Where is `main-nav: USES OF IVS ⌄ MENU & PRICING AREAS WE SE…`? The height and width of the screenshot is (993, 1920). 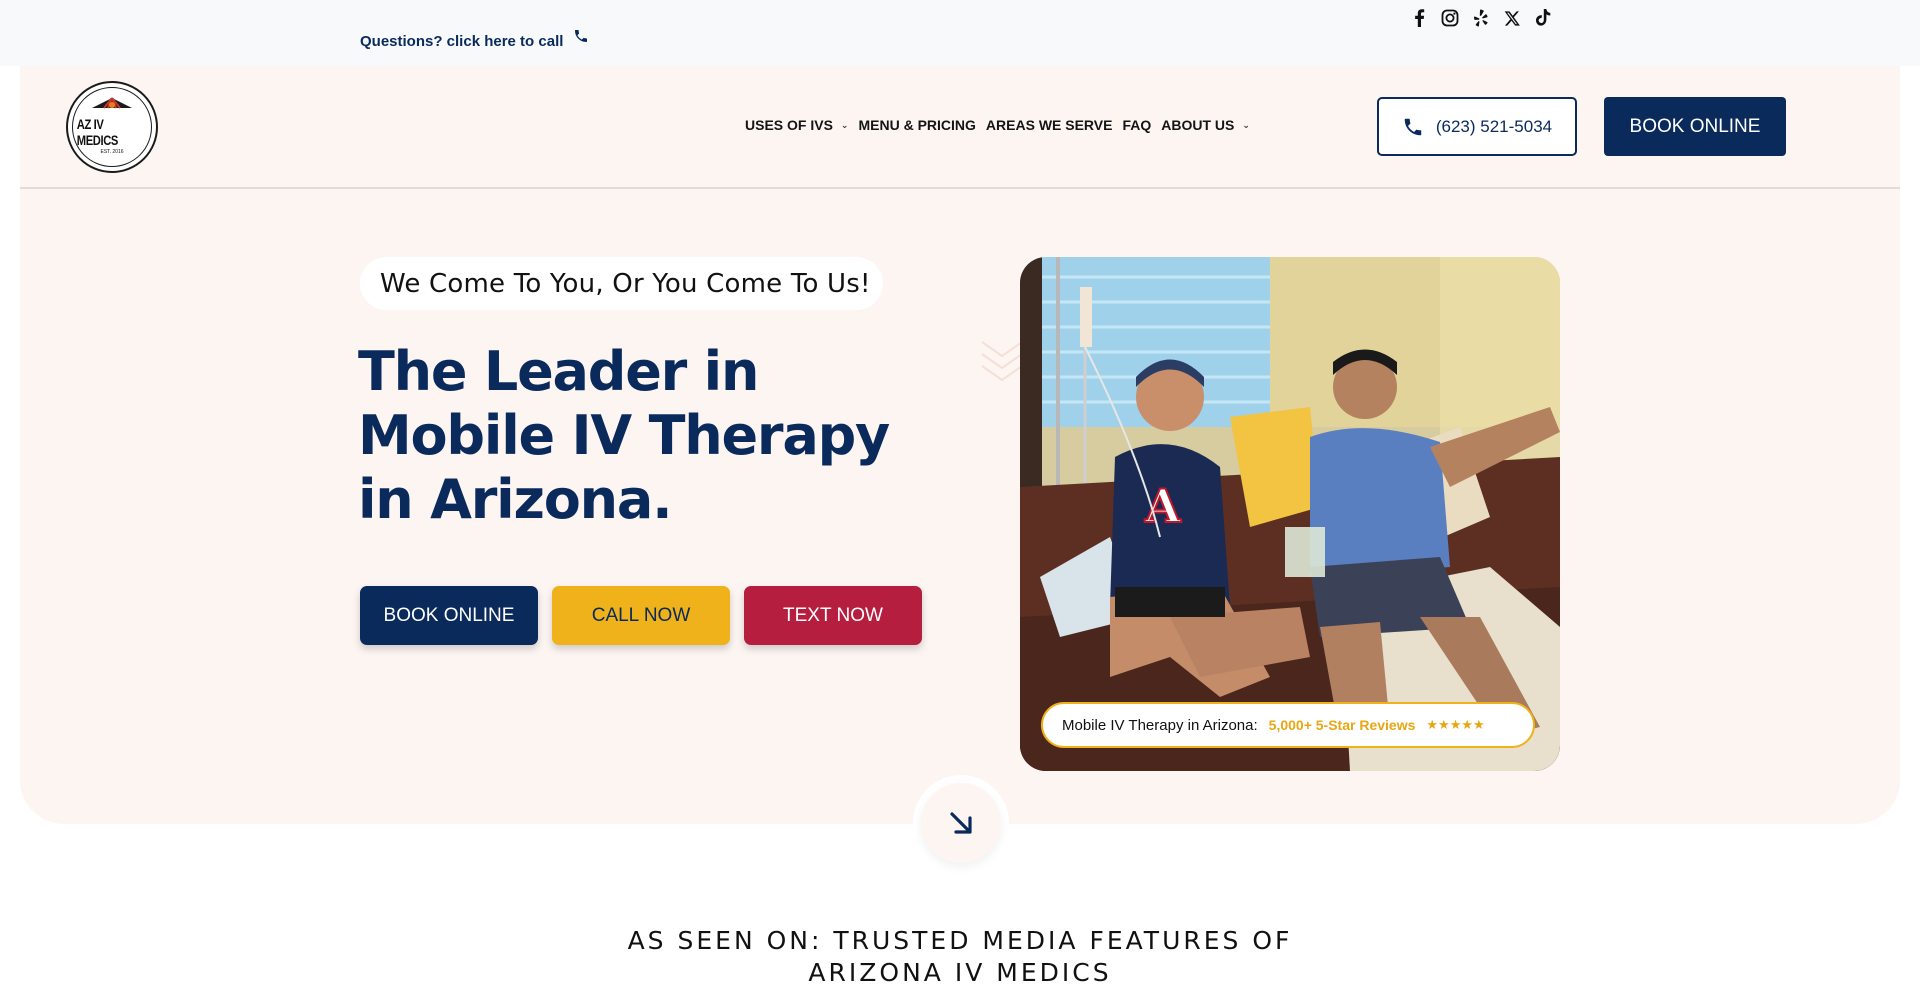
main-nav: USES OF IVS ⌄ MENU & PRICING AREAS WE SE… is located at coordinates (997, 125).